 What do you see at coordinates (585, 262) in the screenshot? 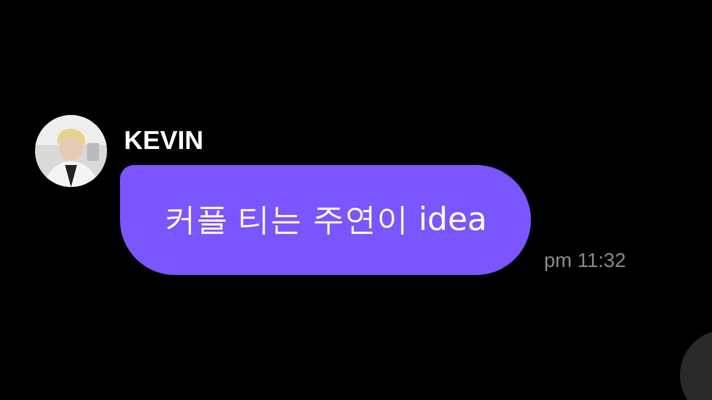
I see `message-time: pm 11:32` at bounding box center [585, 262].